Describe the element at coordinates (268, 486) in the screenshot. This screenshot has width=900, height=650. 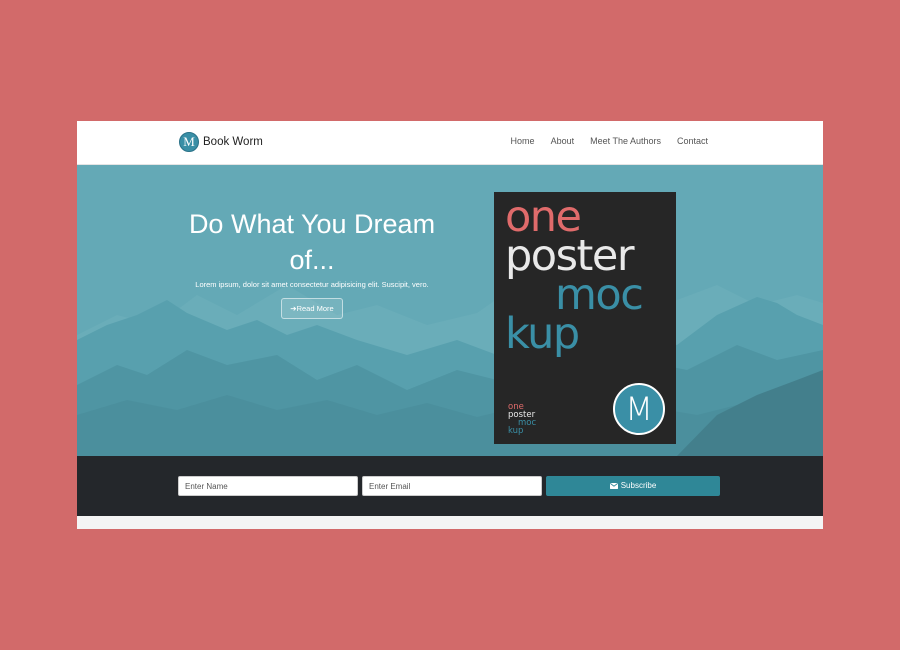
I see `name-input` at that location.